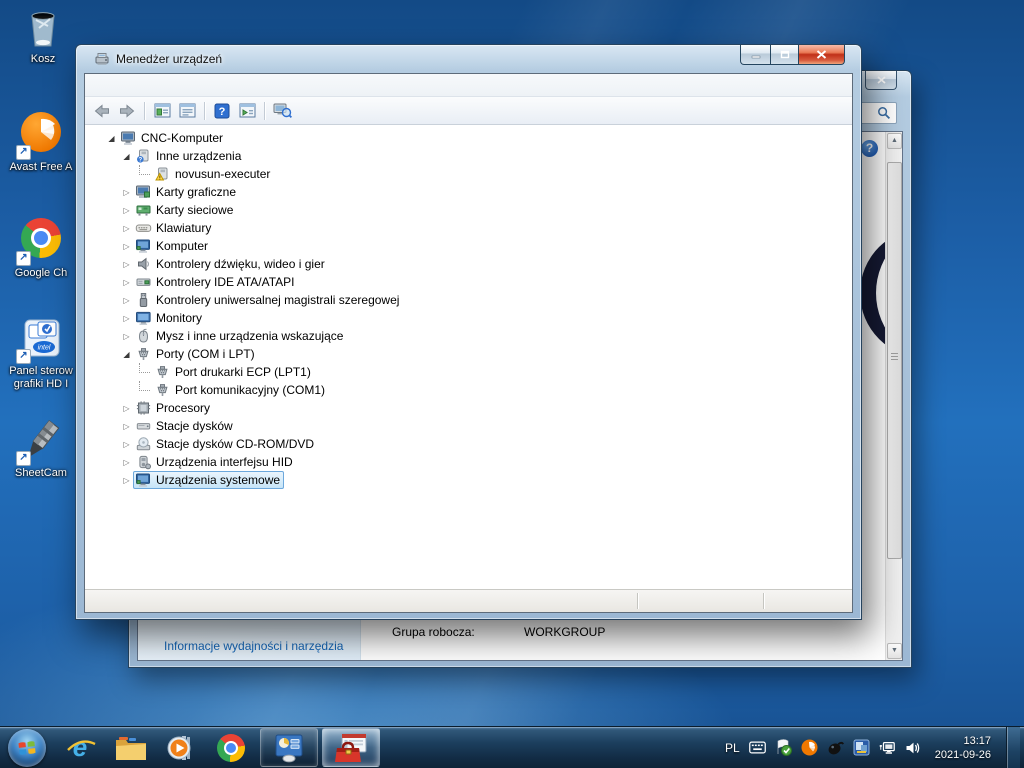 The image size is (1024, 768). What do you see at coordinates (174, 228) in the screenshot?
I see `tree-item-body: Klawiatury` at bounding box center [174, 228].